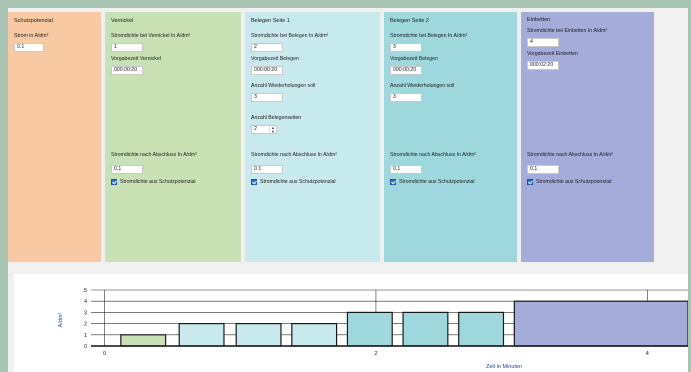 This screenshot has height=372, width=691. I want to click on stromdichte-input: 4, so click(543, 42).